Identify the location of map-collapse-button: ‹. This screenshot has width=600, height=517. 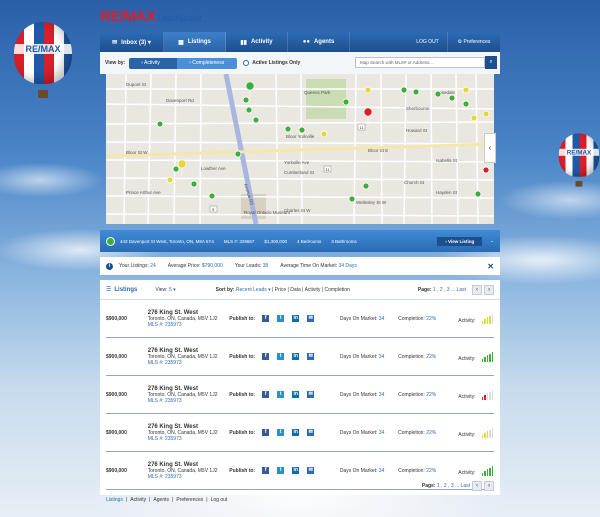
(490, 148).